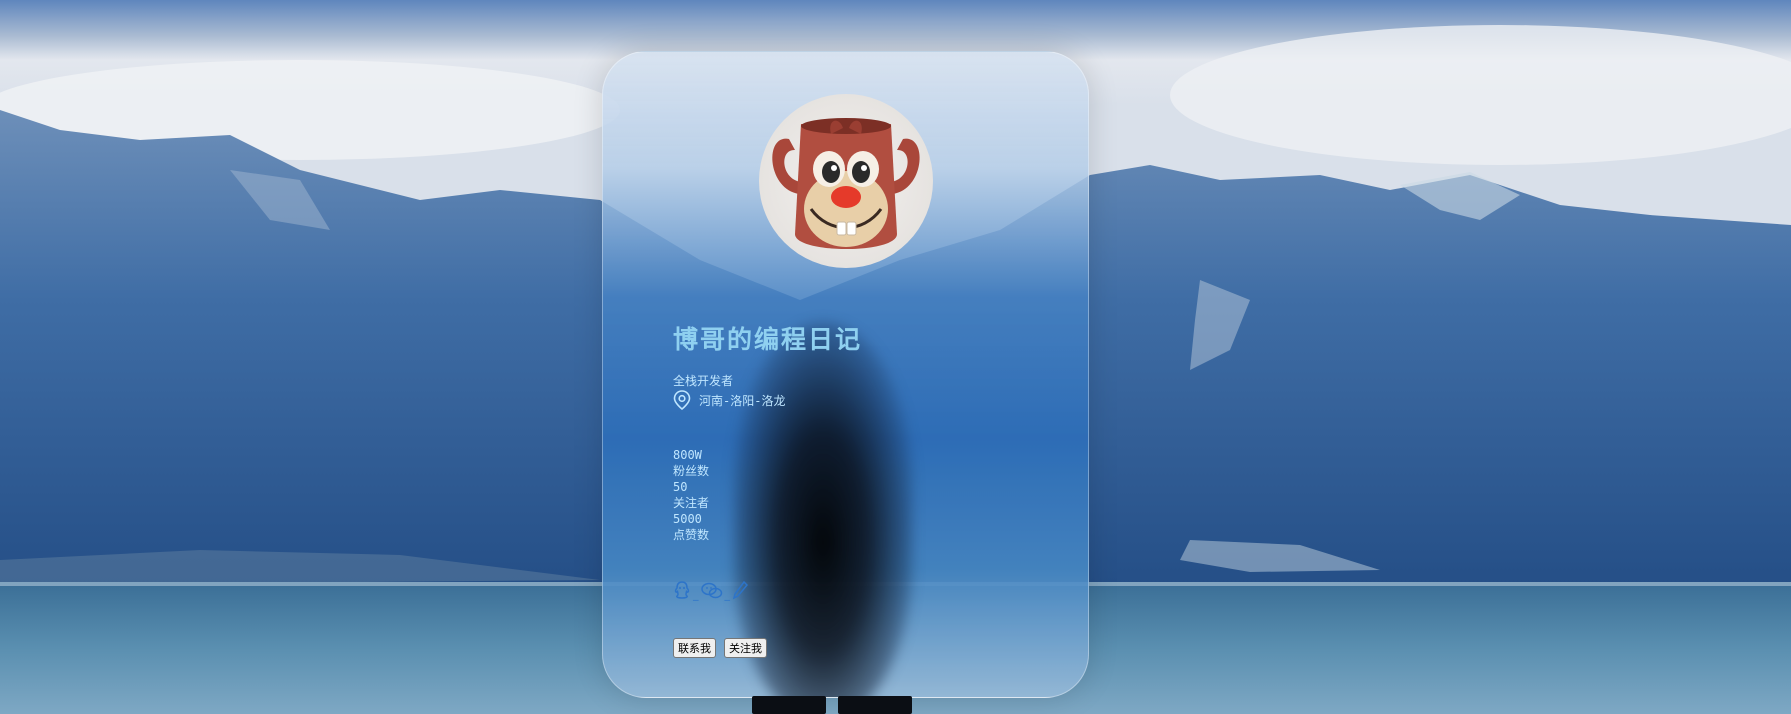 This screenshot has width=1791, height=714. Describe the element at coordinates (768, 339) in the screenshot. I see `page-title: 博哥的编程日记` at that location.